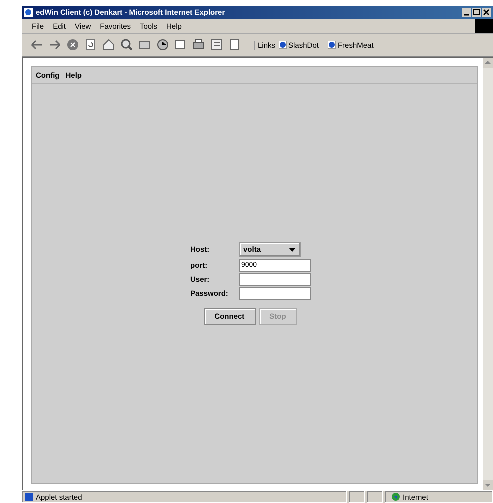 The width and height of the screenshot is (493, 503). I want to click on dropdown-arrow-icon, so click(292, 250).